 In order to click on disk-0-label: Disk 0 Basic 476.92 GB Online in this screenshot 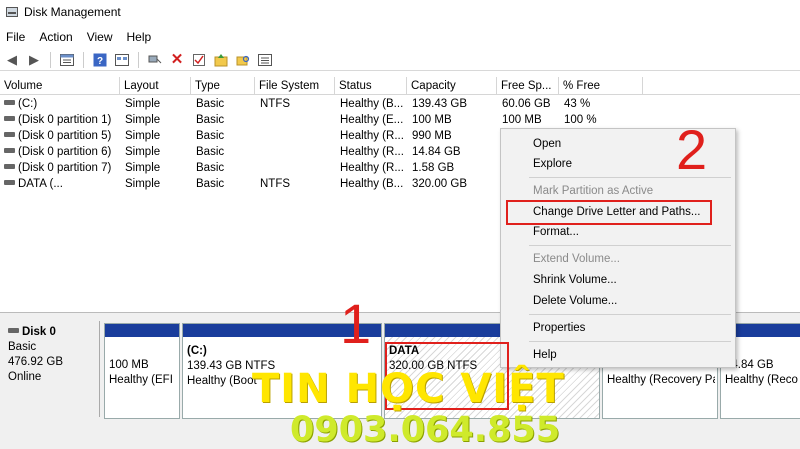, I will do `click(52, 369)`.